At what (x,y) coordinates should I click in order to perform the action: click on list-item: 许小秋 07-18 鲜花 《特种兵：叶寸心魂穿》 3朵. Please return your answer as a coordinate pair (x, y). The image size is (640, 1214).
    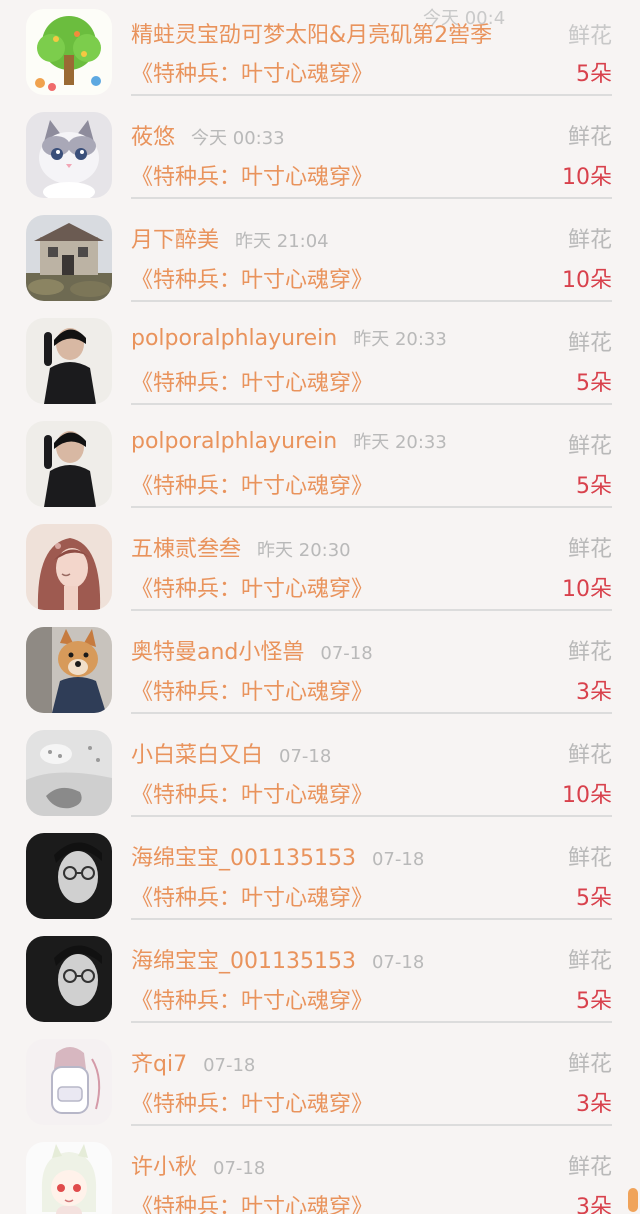
    Looking at the image, I should click on (320, 1173).